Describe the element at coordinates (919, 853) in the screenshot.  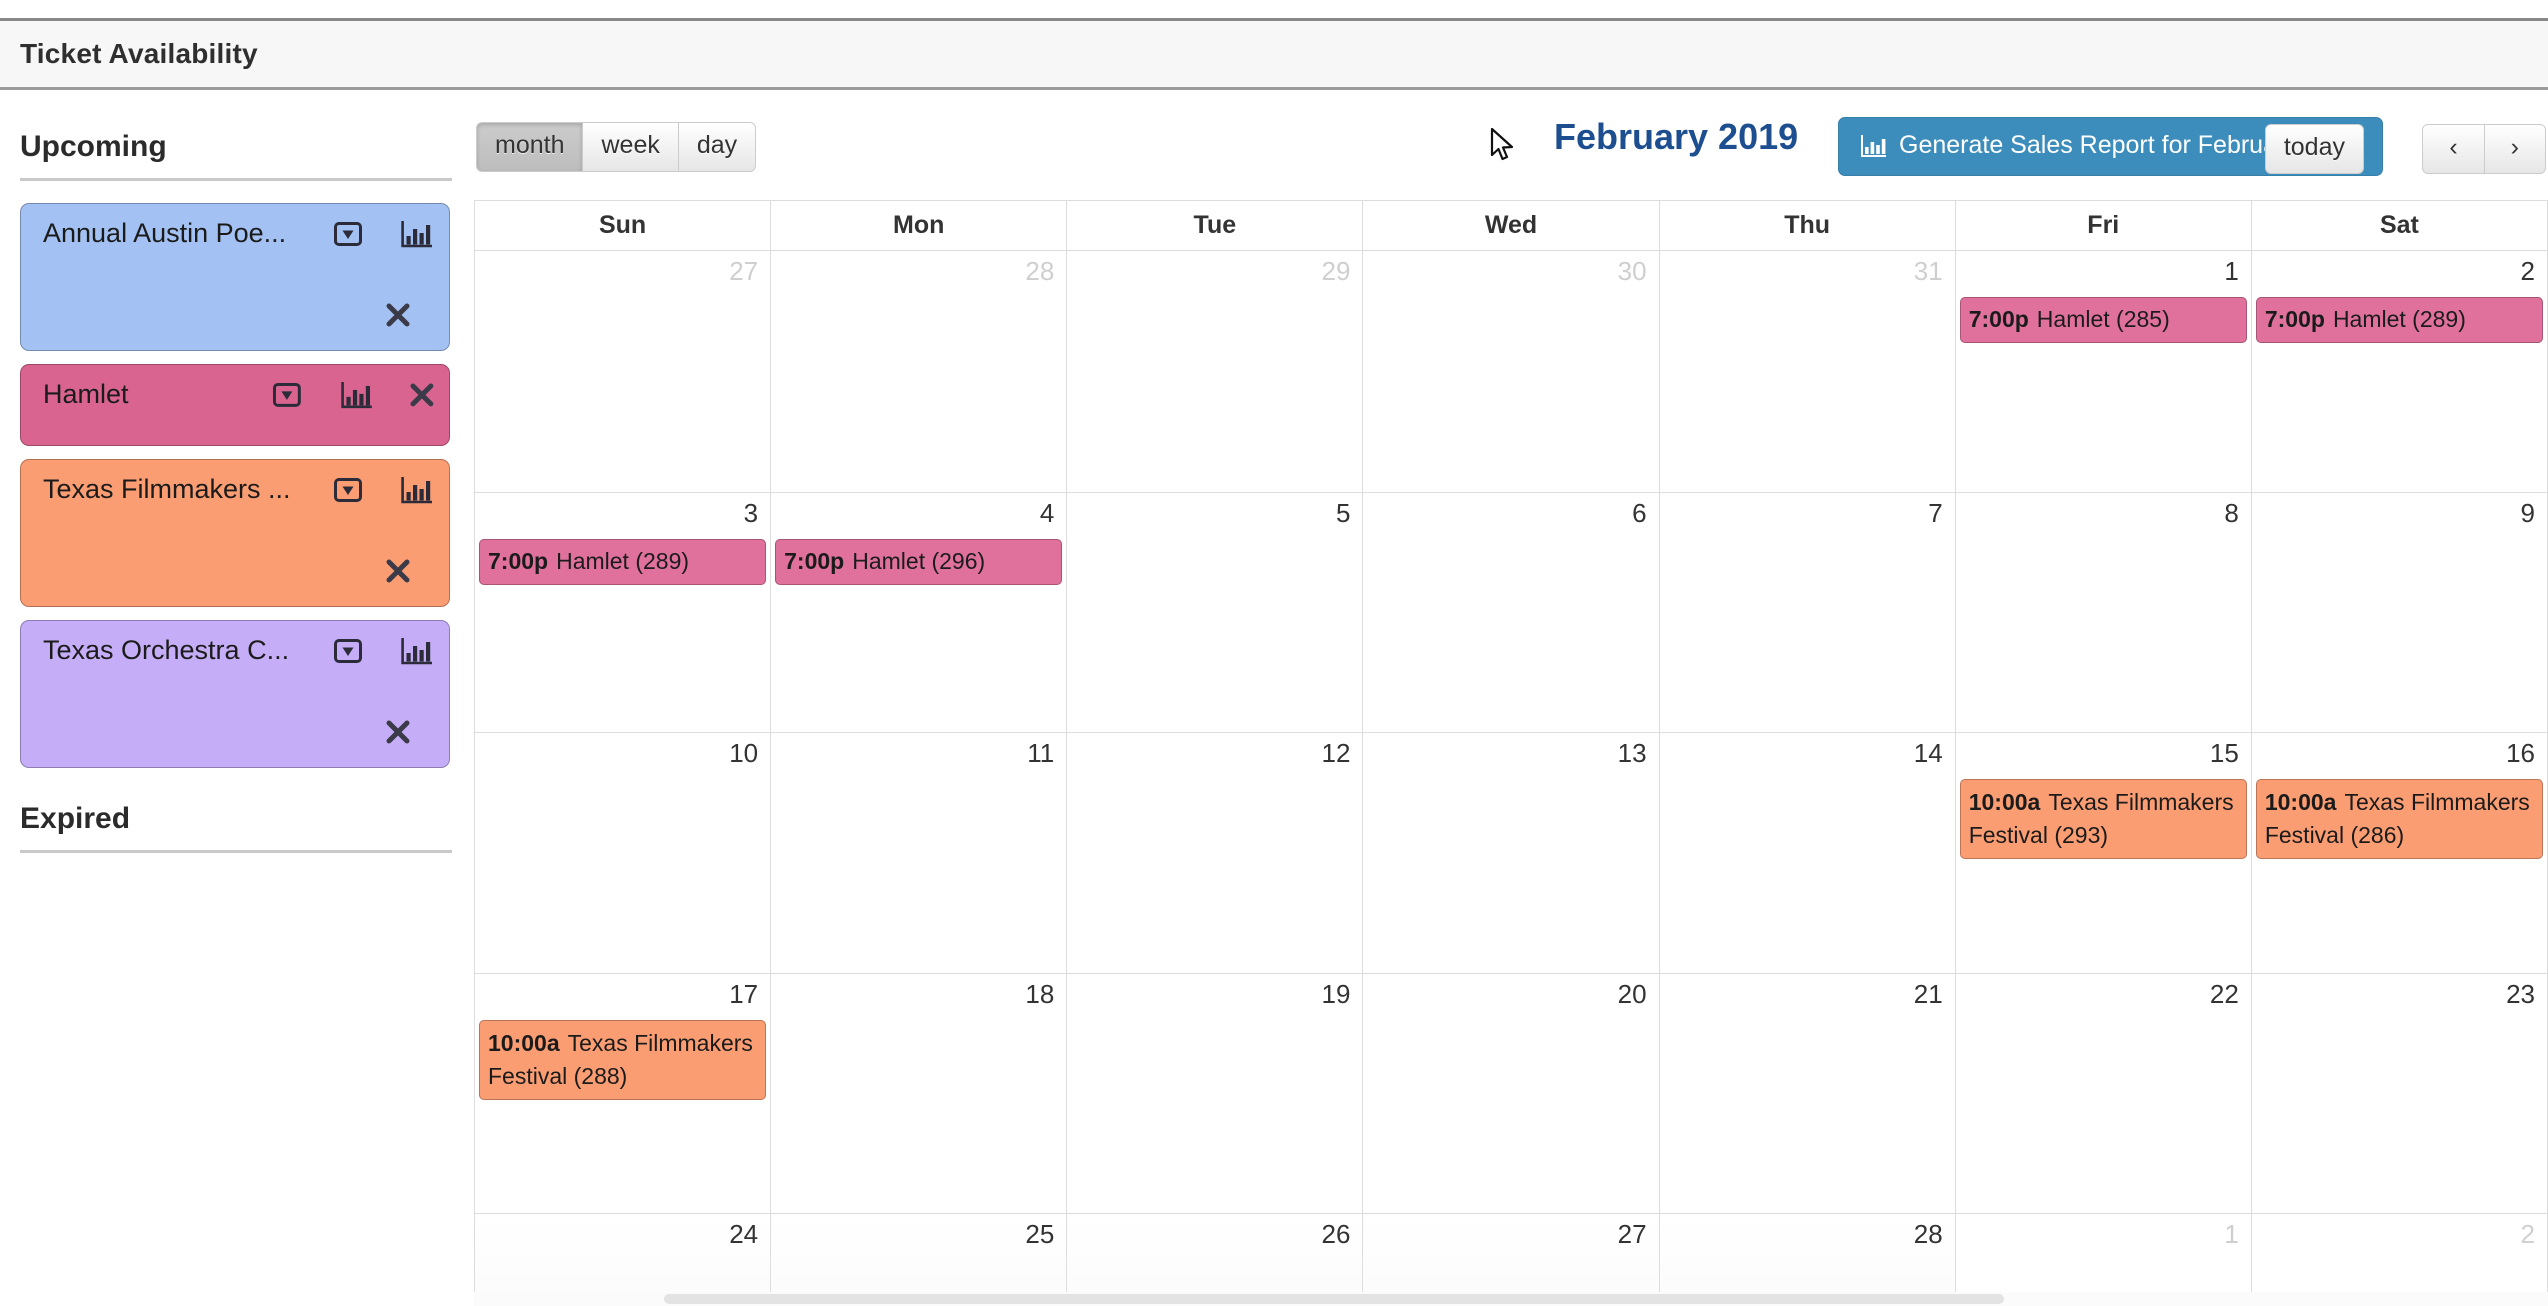
I see `calendar-day-cell: 11` at that location.